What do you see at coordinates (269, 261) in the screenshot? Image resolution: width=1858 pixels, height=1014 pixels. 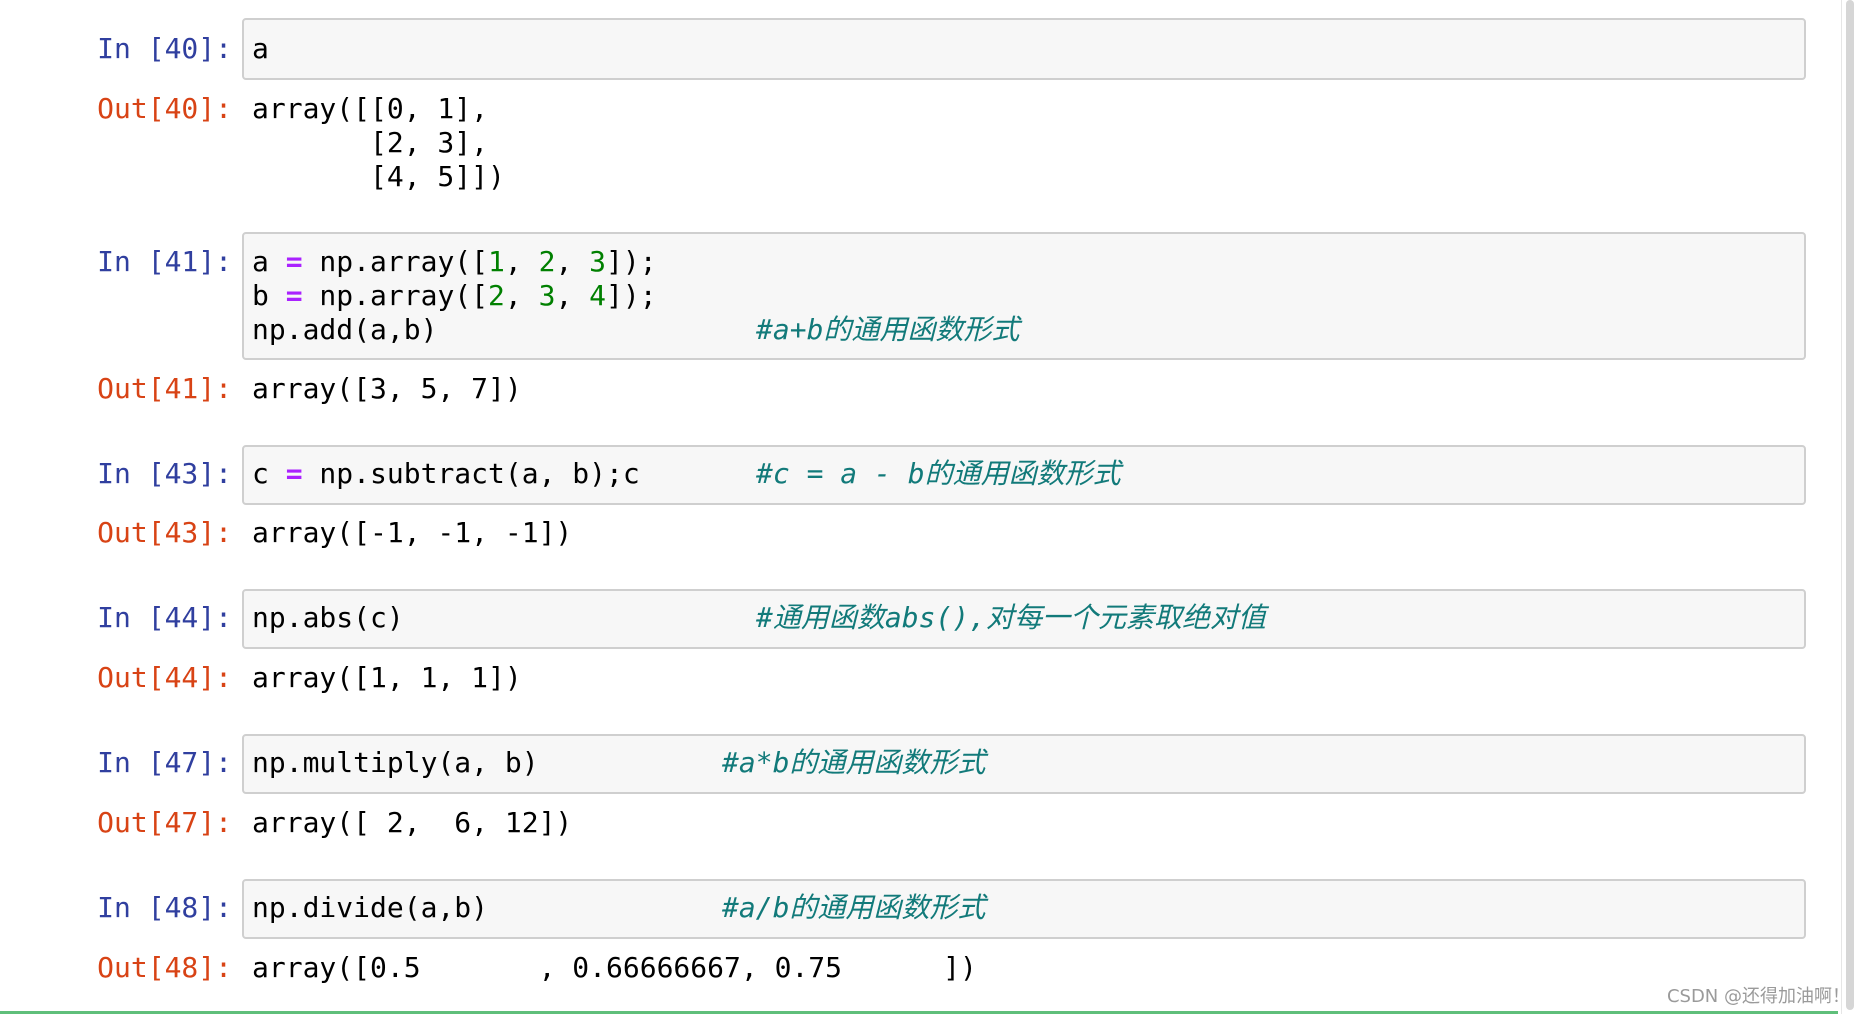 I see `code-token: a` at bounding box center [269, 261].